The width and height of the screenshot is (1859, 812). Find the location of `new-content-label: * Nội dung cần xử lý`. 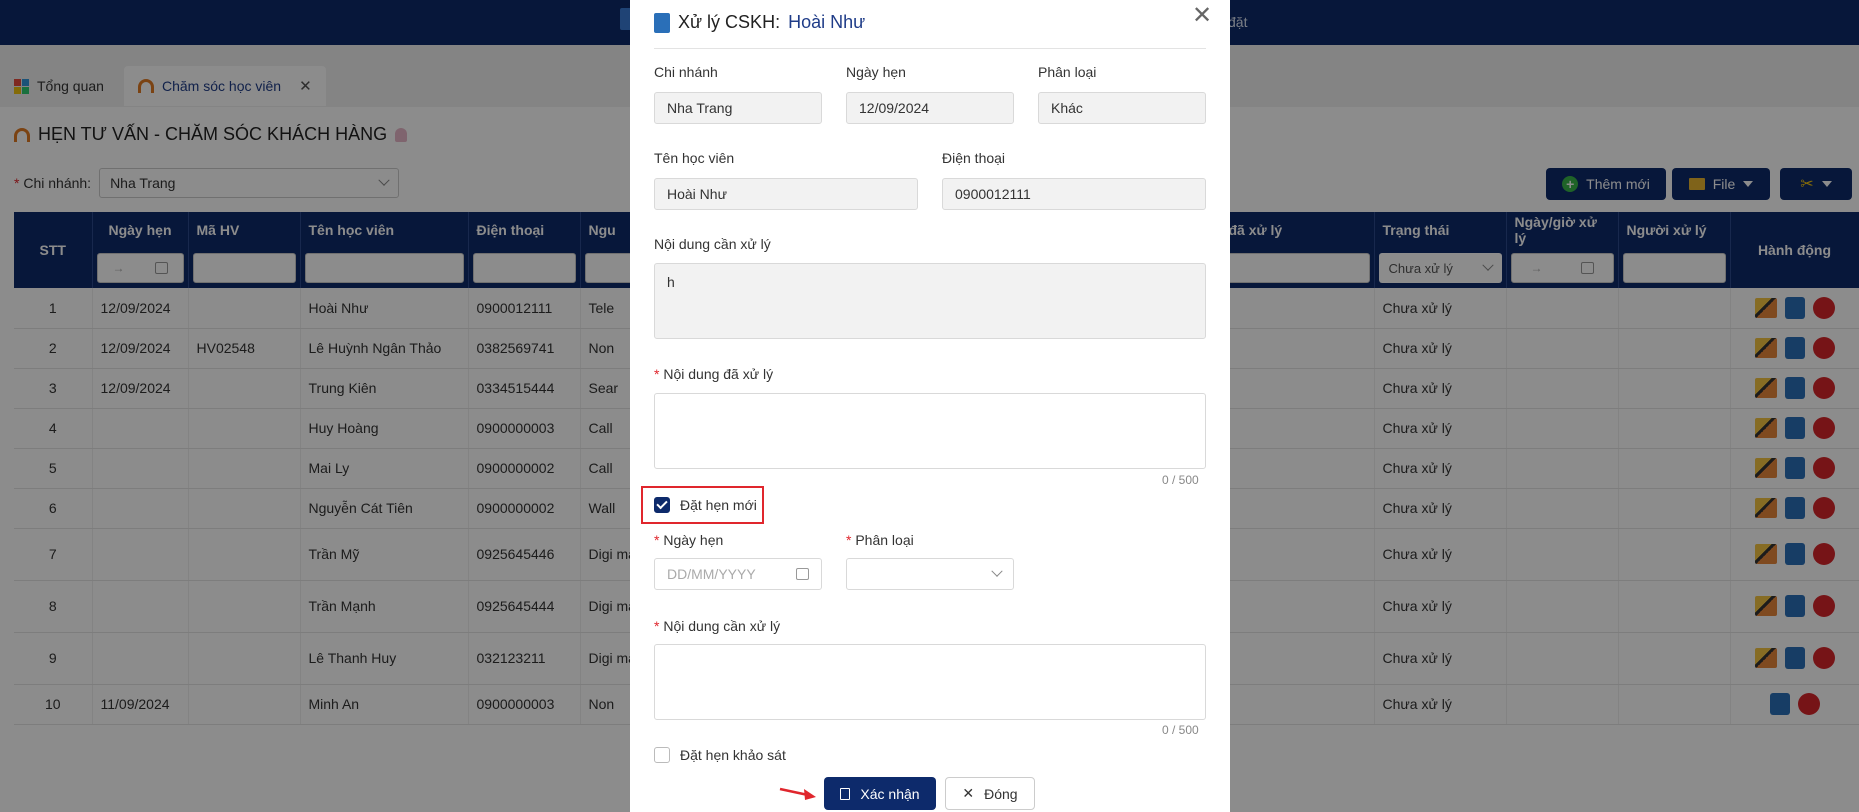

new-content-label: * Nội dung cần xử lý is located at coordinates (717, 626).